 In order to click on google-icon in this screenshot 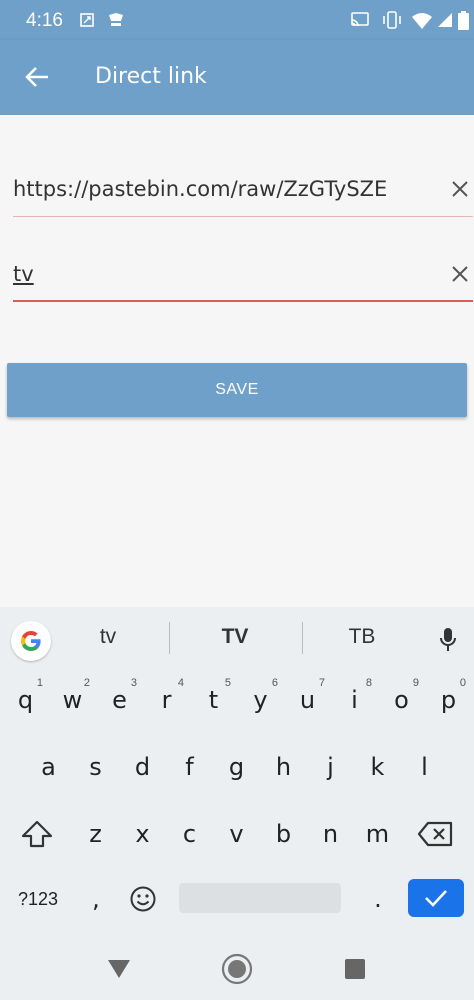, I will do `click(31, 641)`.